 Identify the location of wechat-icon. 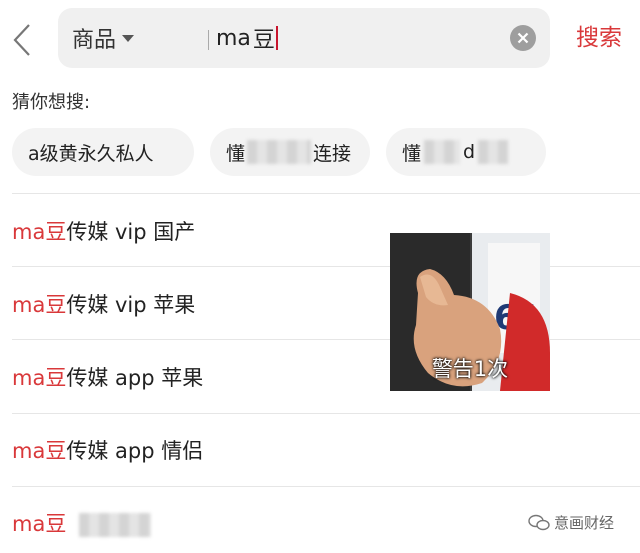
(539, 522).